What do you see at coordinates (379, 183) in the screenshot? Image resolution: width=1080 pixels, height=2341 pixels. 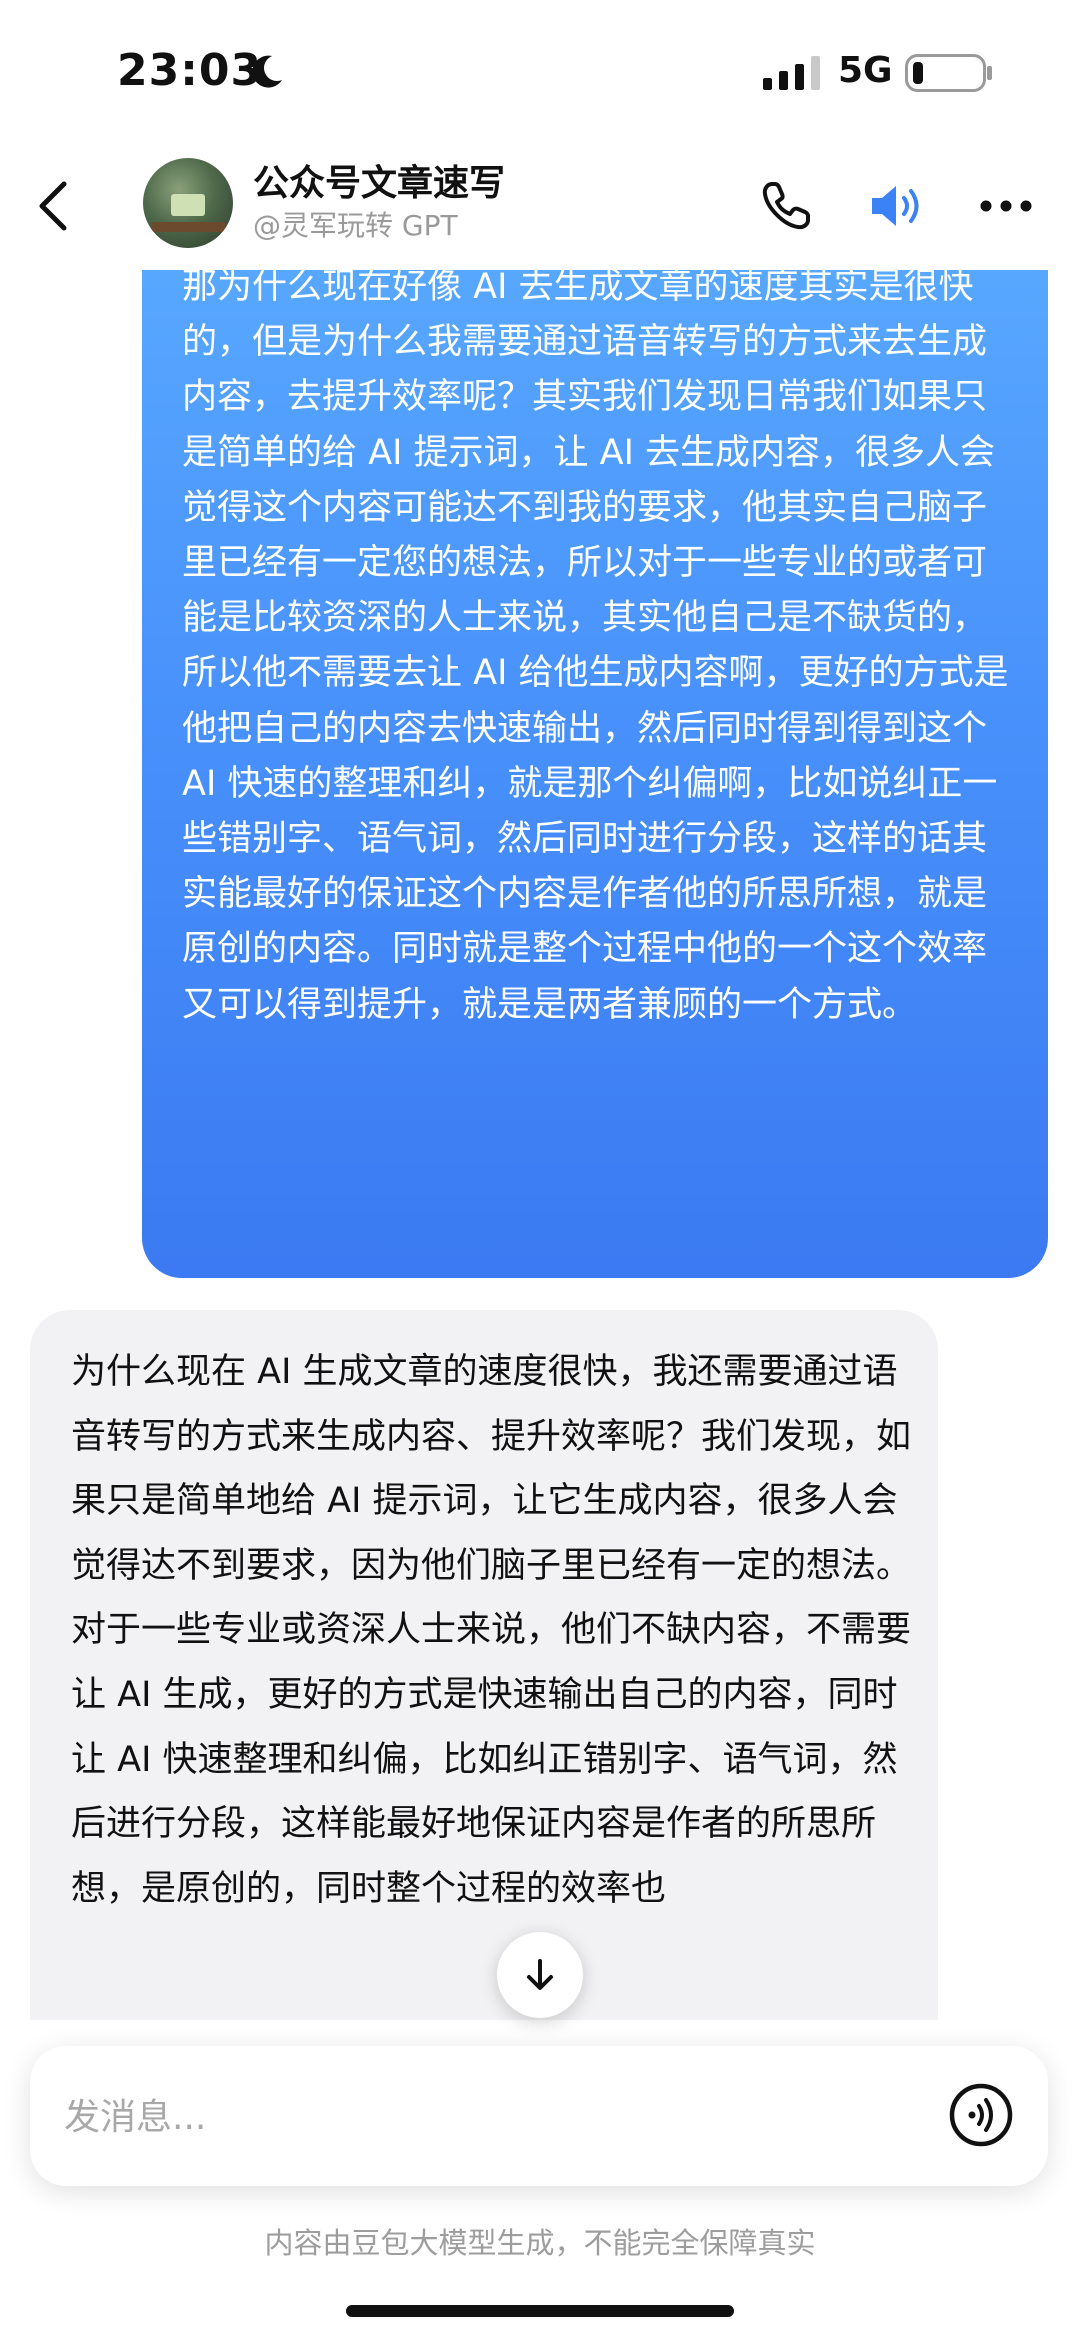 I see `chat-title: 公众号文章速写` at bounding box center [379, 183].